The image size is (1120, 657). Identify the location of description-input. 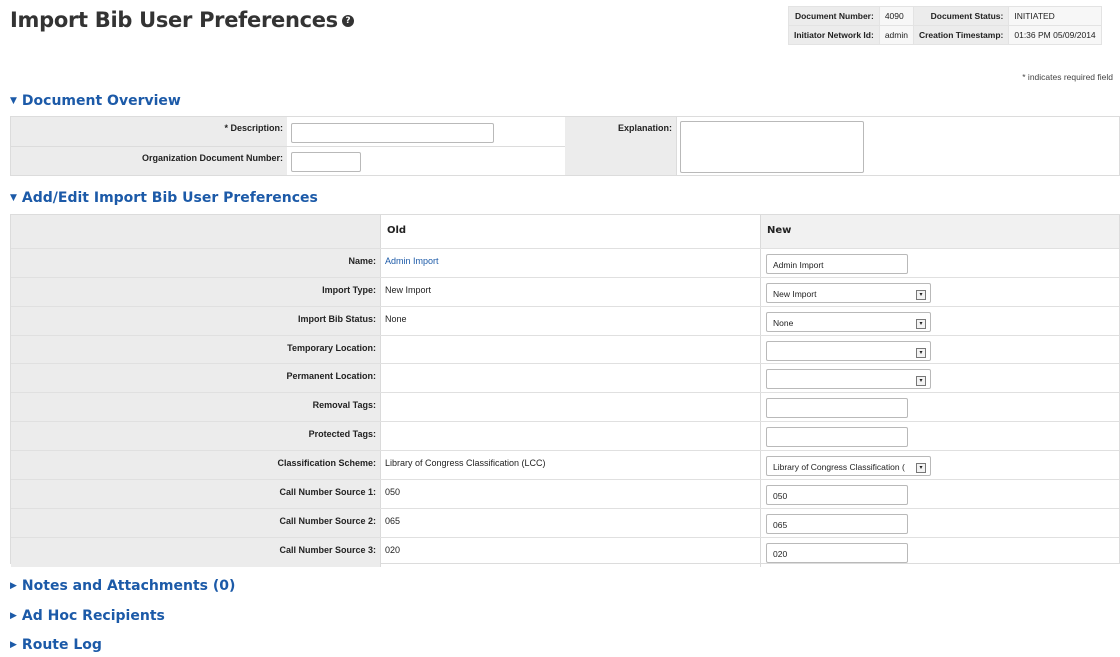
(392, 133).